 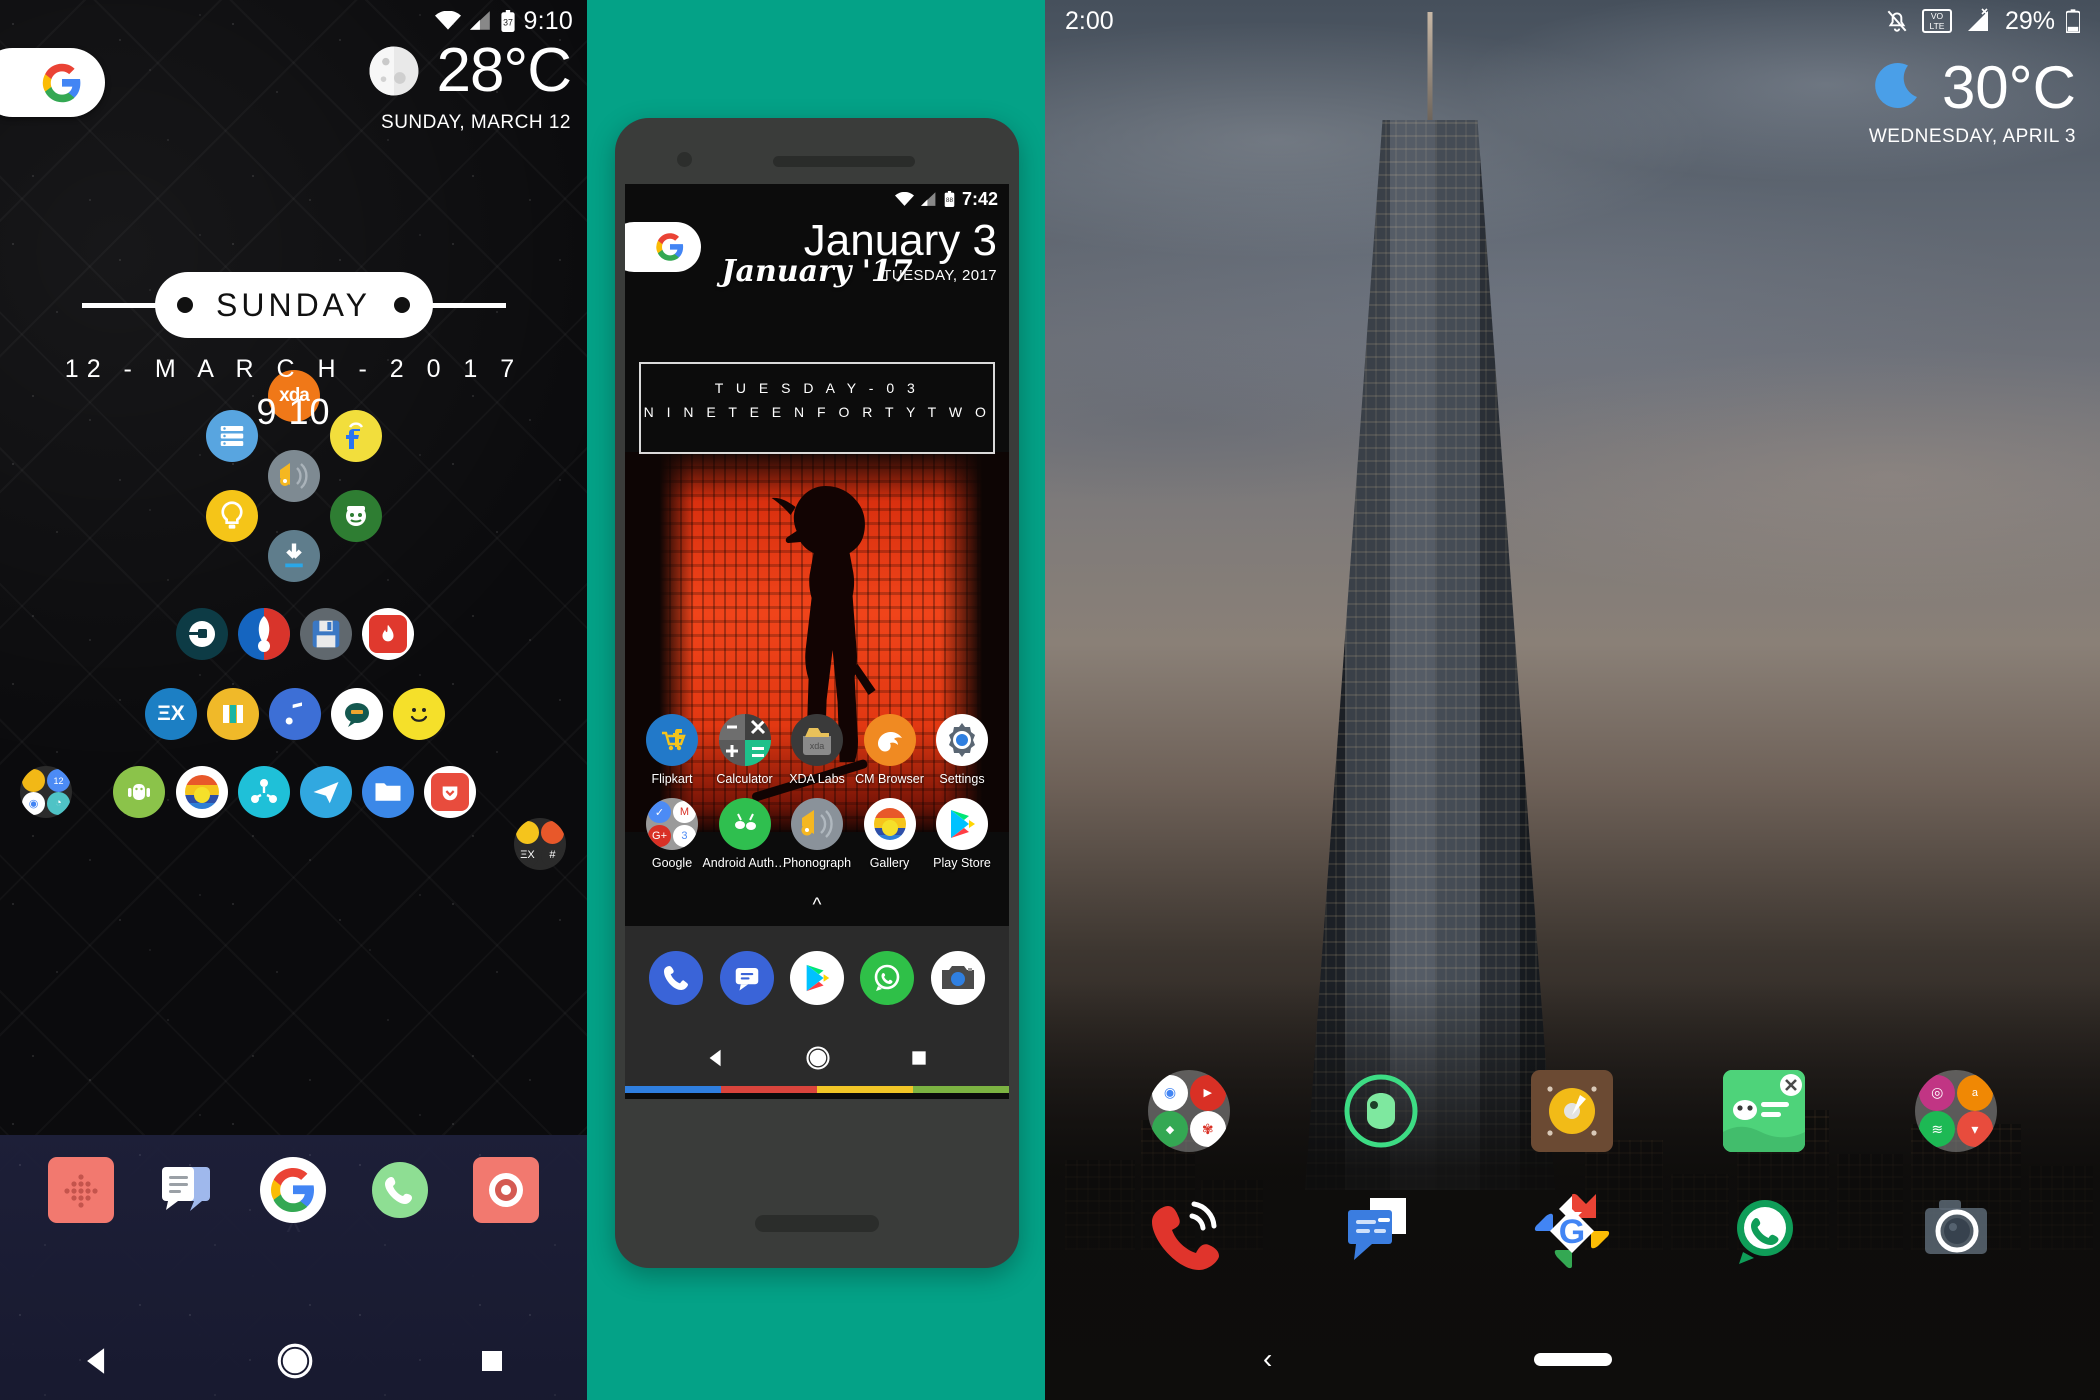 What do you see at coordinates (817, 750) in the screenshot?
I see `app-xda-labs: xda XDA Labs` at bounding box center [817, 750].